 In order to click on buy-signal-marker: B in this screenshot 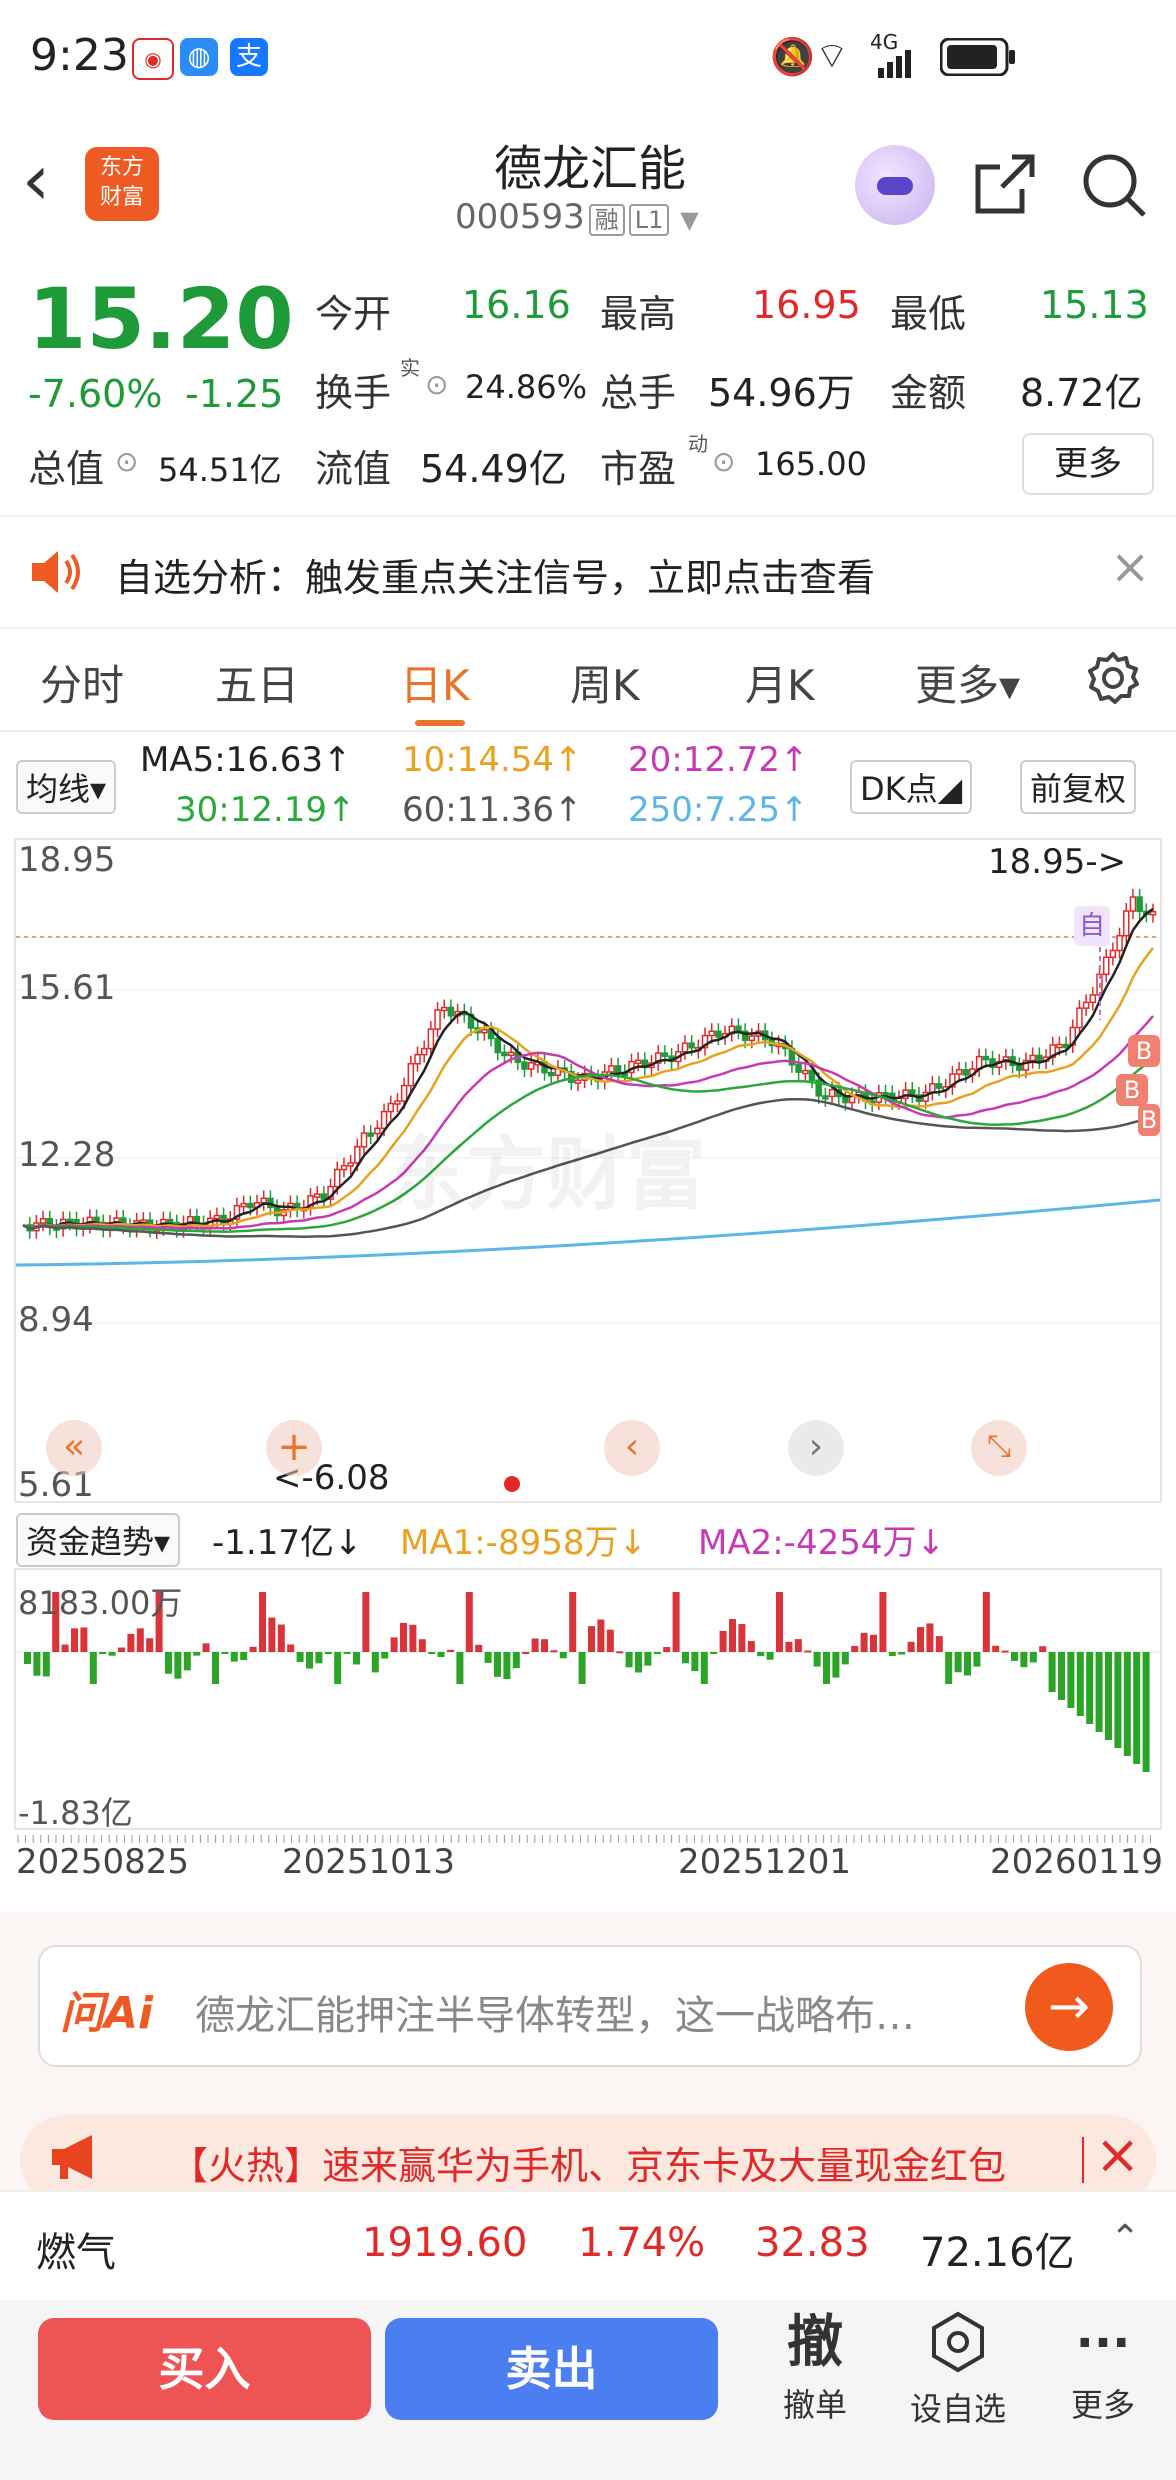, I will do `click(1149, 1120)`.